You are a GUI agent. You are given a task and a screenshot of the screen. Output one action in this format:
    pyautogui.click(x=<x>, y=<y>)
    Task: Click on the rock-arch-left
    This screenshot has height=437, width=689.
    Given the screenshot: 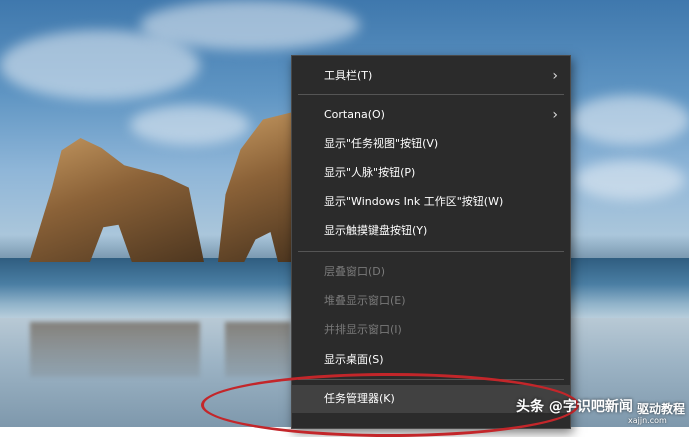 What is the action you would take?
    pyautogui.click(x=116, y=200)
    